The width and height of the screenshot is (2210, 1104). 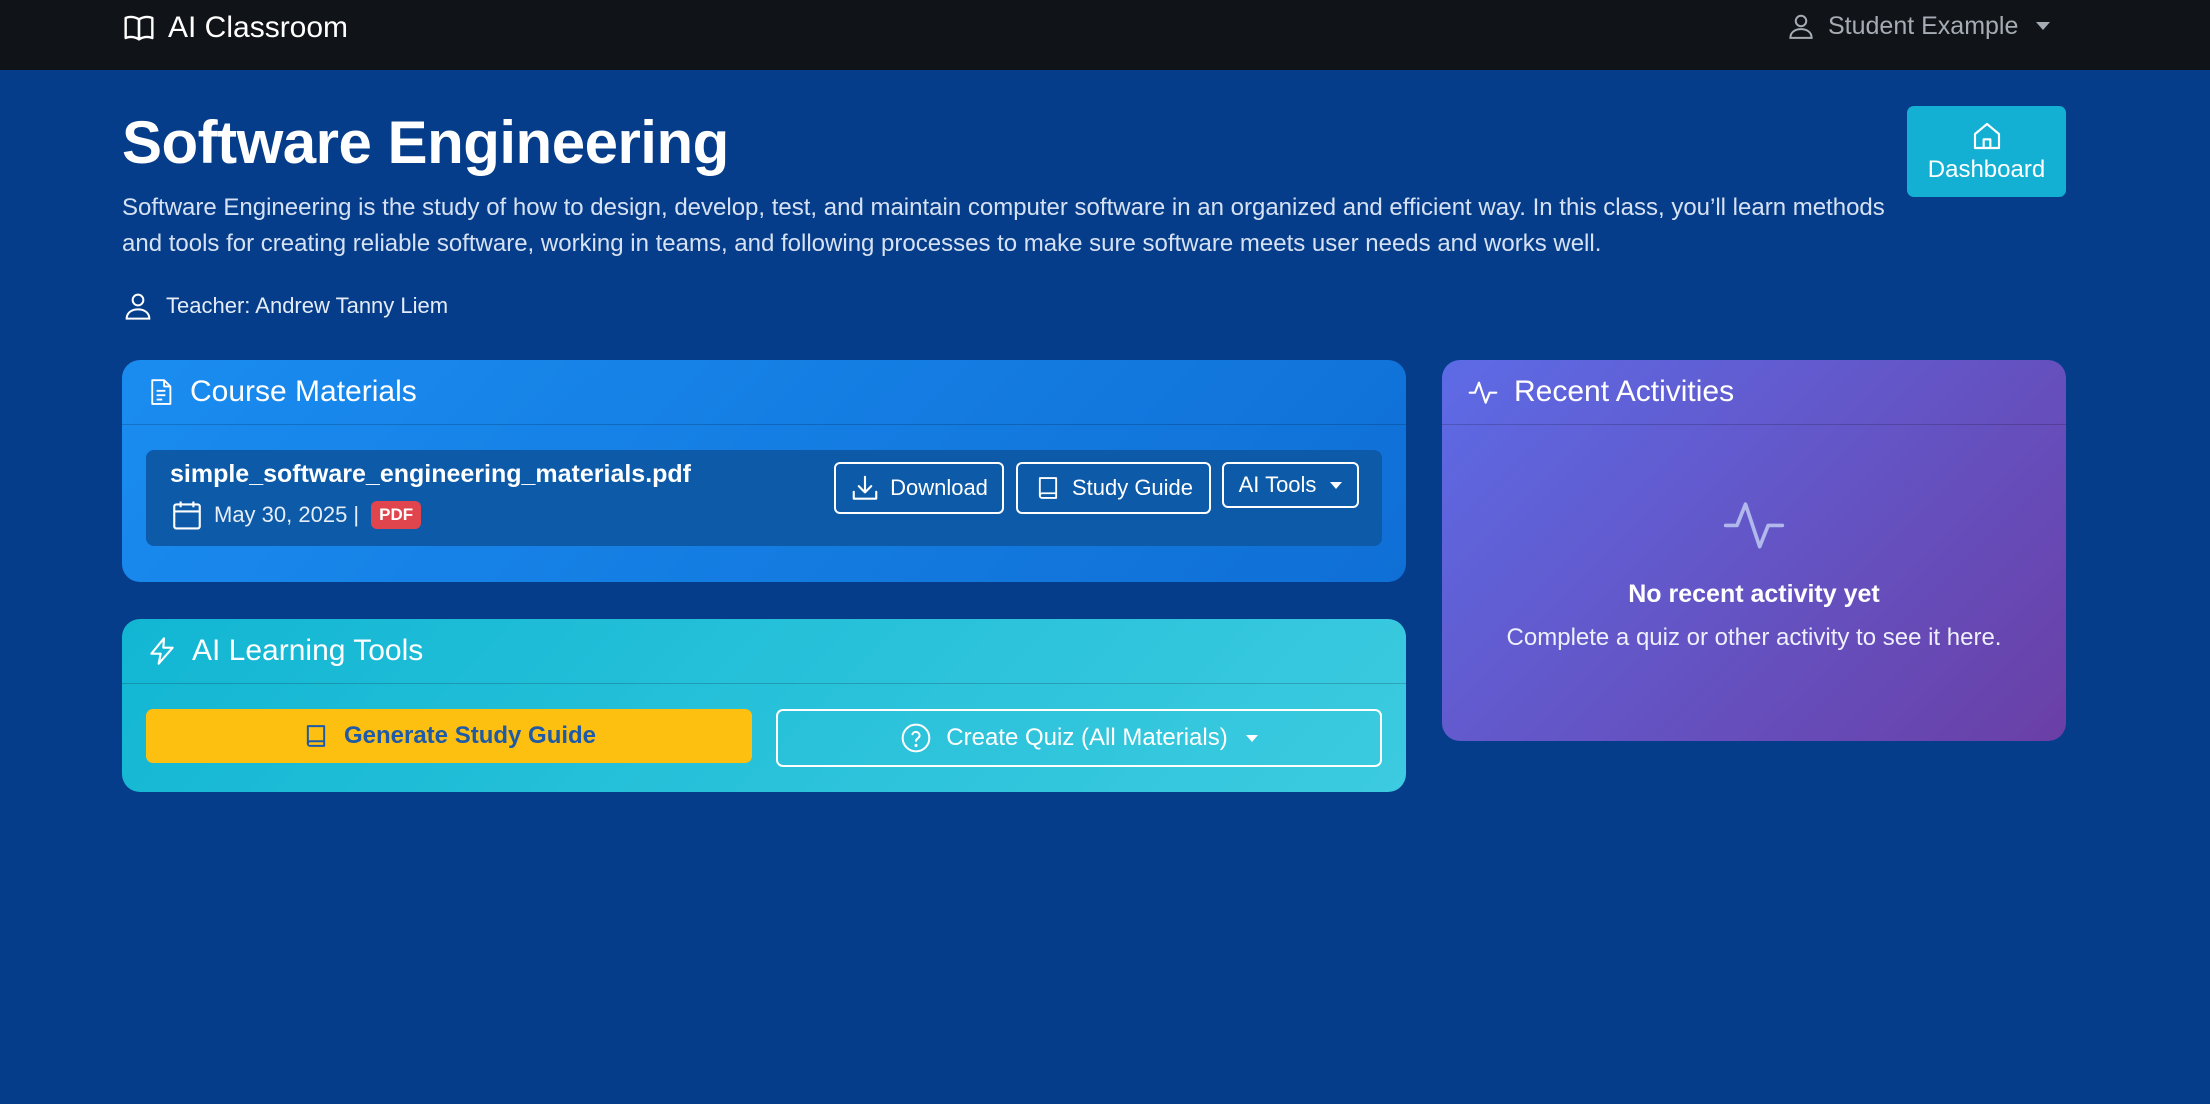 What do you see at coordinates (939, 487) in the screenshot?
I see `download-label: Download` at bounding box center [939, 487].